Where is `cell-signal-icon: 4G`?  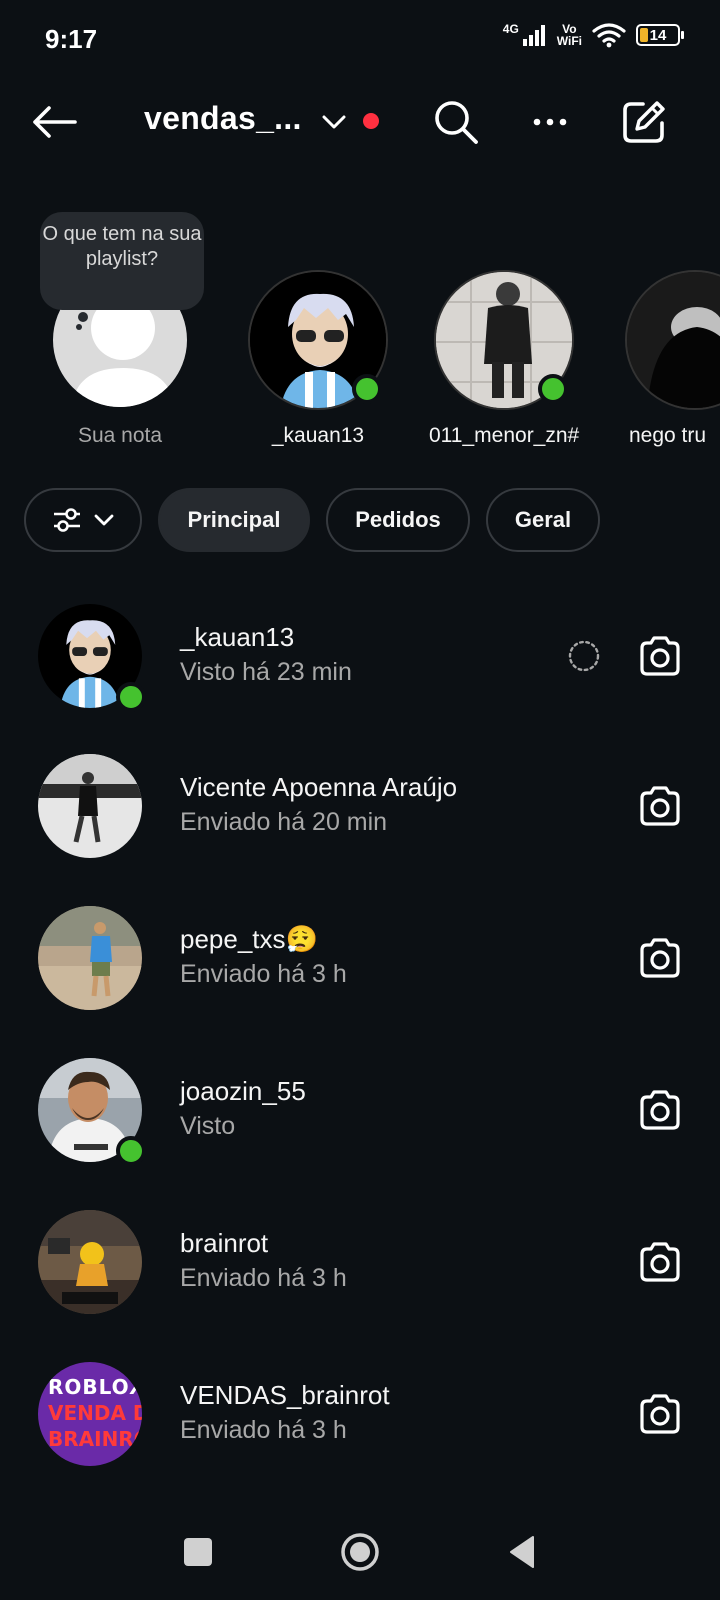 cell-signal-icon: 4G is located at coordinates (525, 35).